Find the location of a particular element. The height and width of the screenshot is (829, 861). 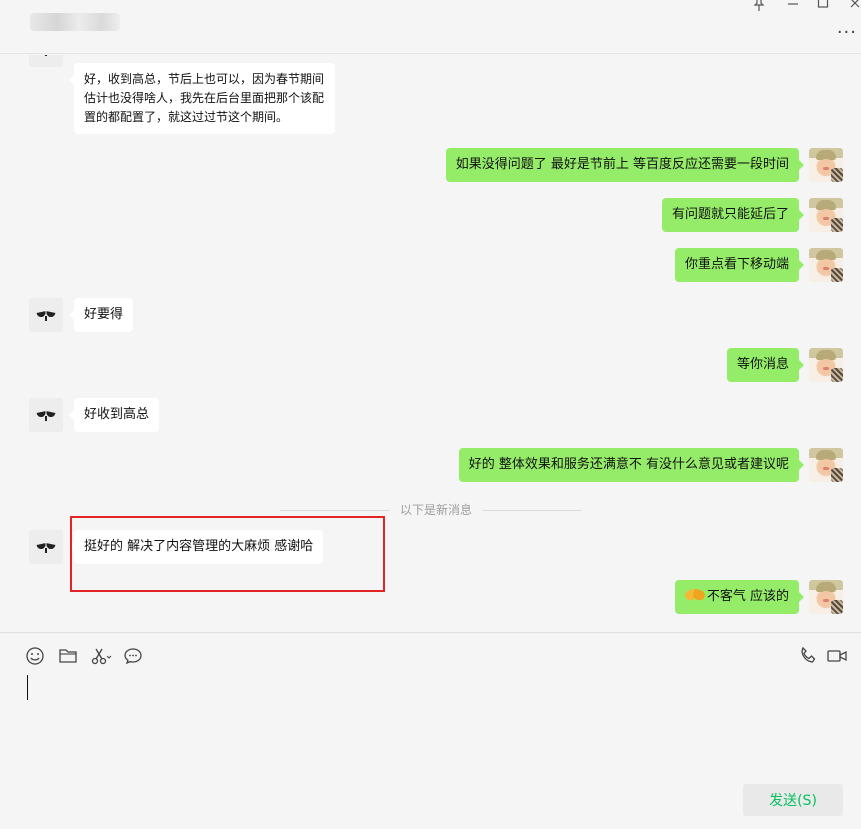

scissors-icon is located at coordinates (101, 656).